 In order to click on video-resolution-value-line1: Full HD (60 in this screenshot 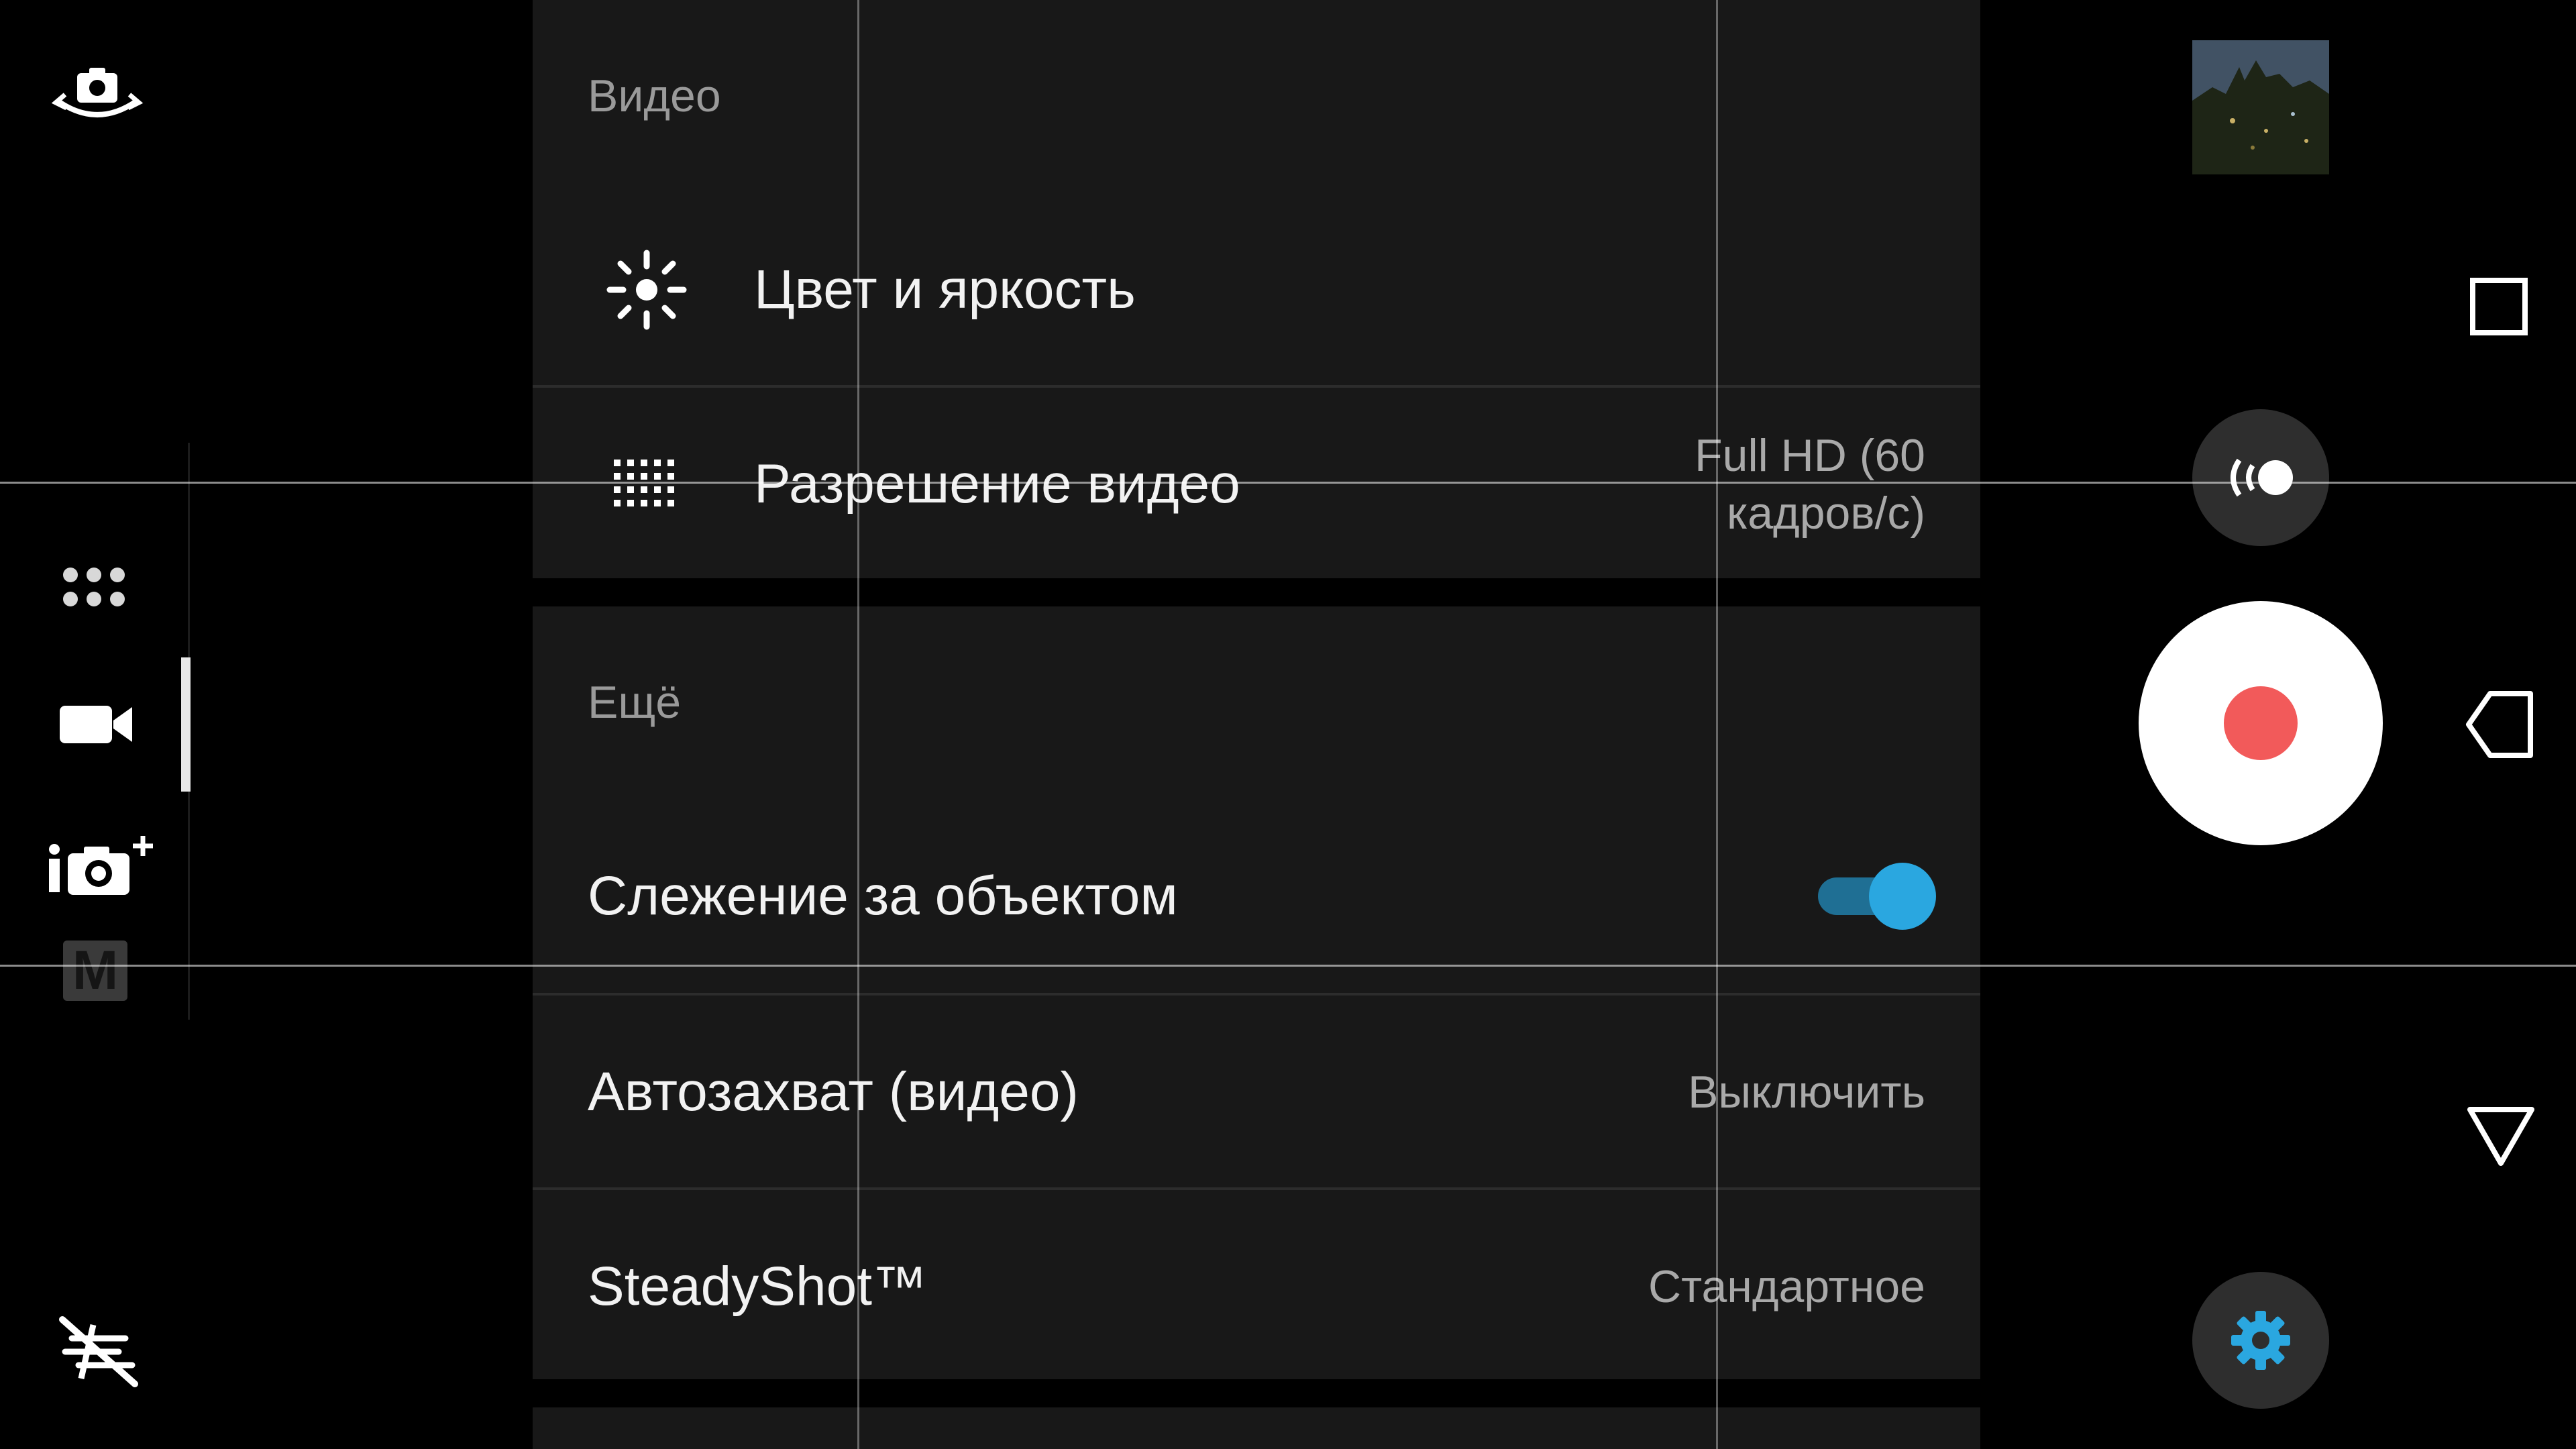, I will do `click(1810, 455)`.